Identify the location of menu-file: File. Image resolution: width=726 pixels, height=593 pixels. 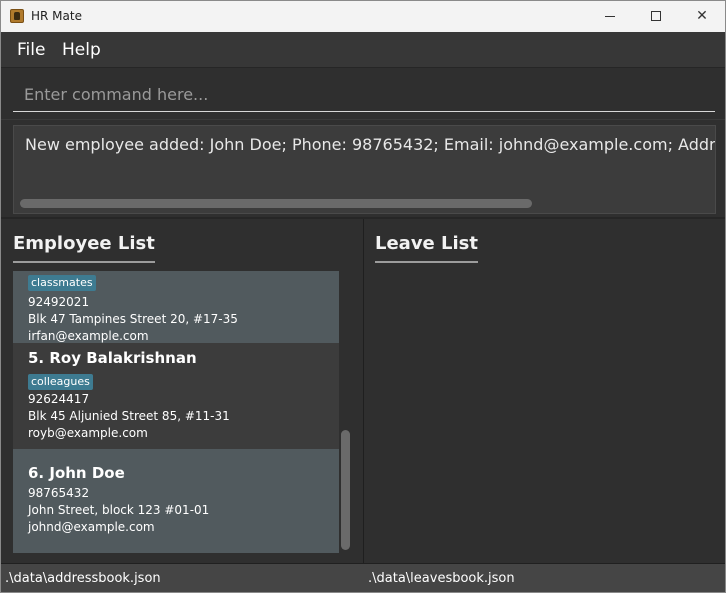
(31, 50).